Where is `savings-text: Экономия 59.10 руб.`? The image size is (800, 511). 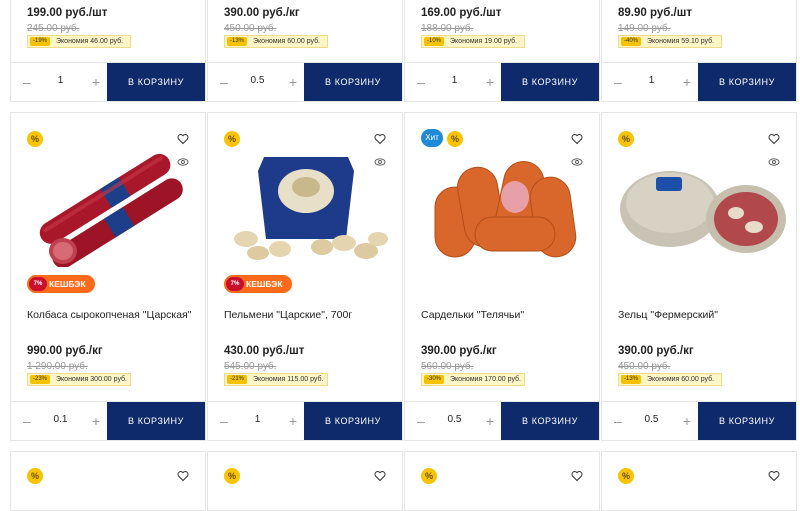 savings-text: Экономия 59.10 руб. is located at coordinates (681, 41).